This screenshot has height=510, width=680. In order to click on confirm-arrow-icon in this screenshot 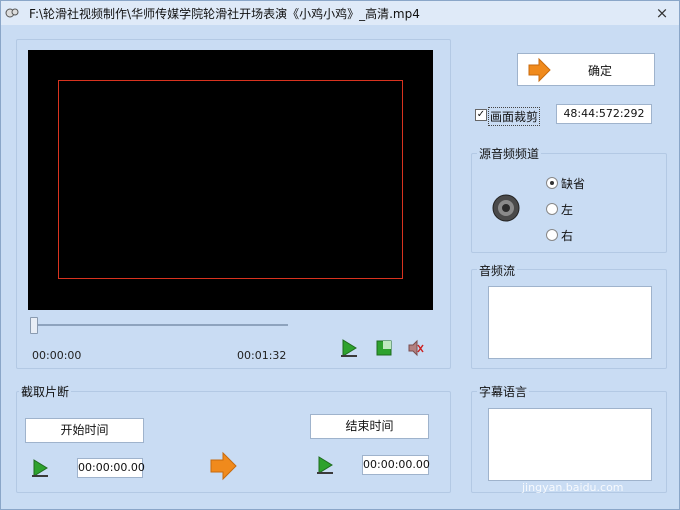, I will do `click(539, 70)`.